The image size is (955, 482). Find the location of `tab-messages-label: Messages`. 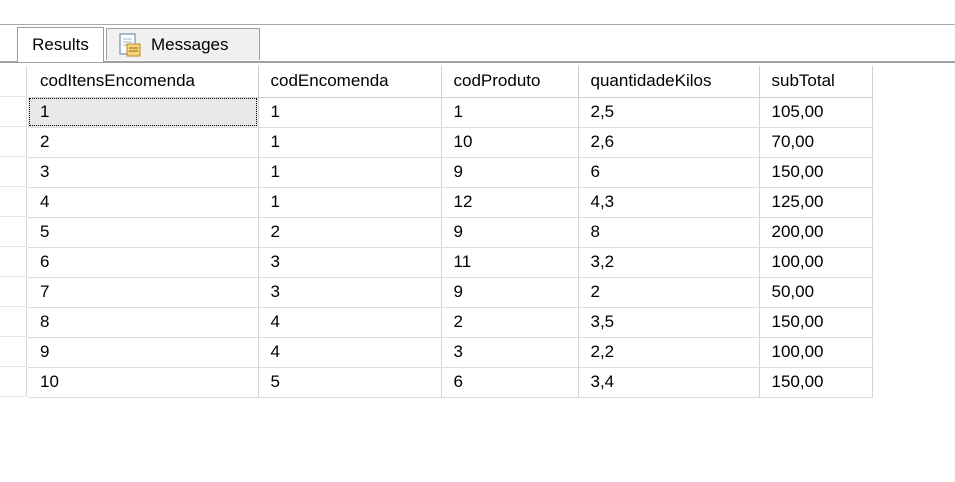

tab-messages-label: Messages is located at coordinates (190, 44).